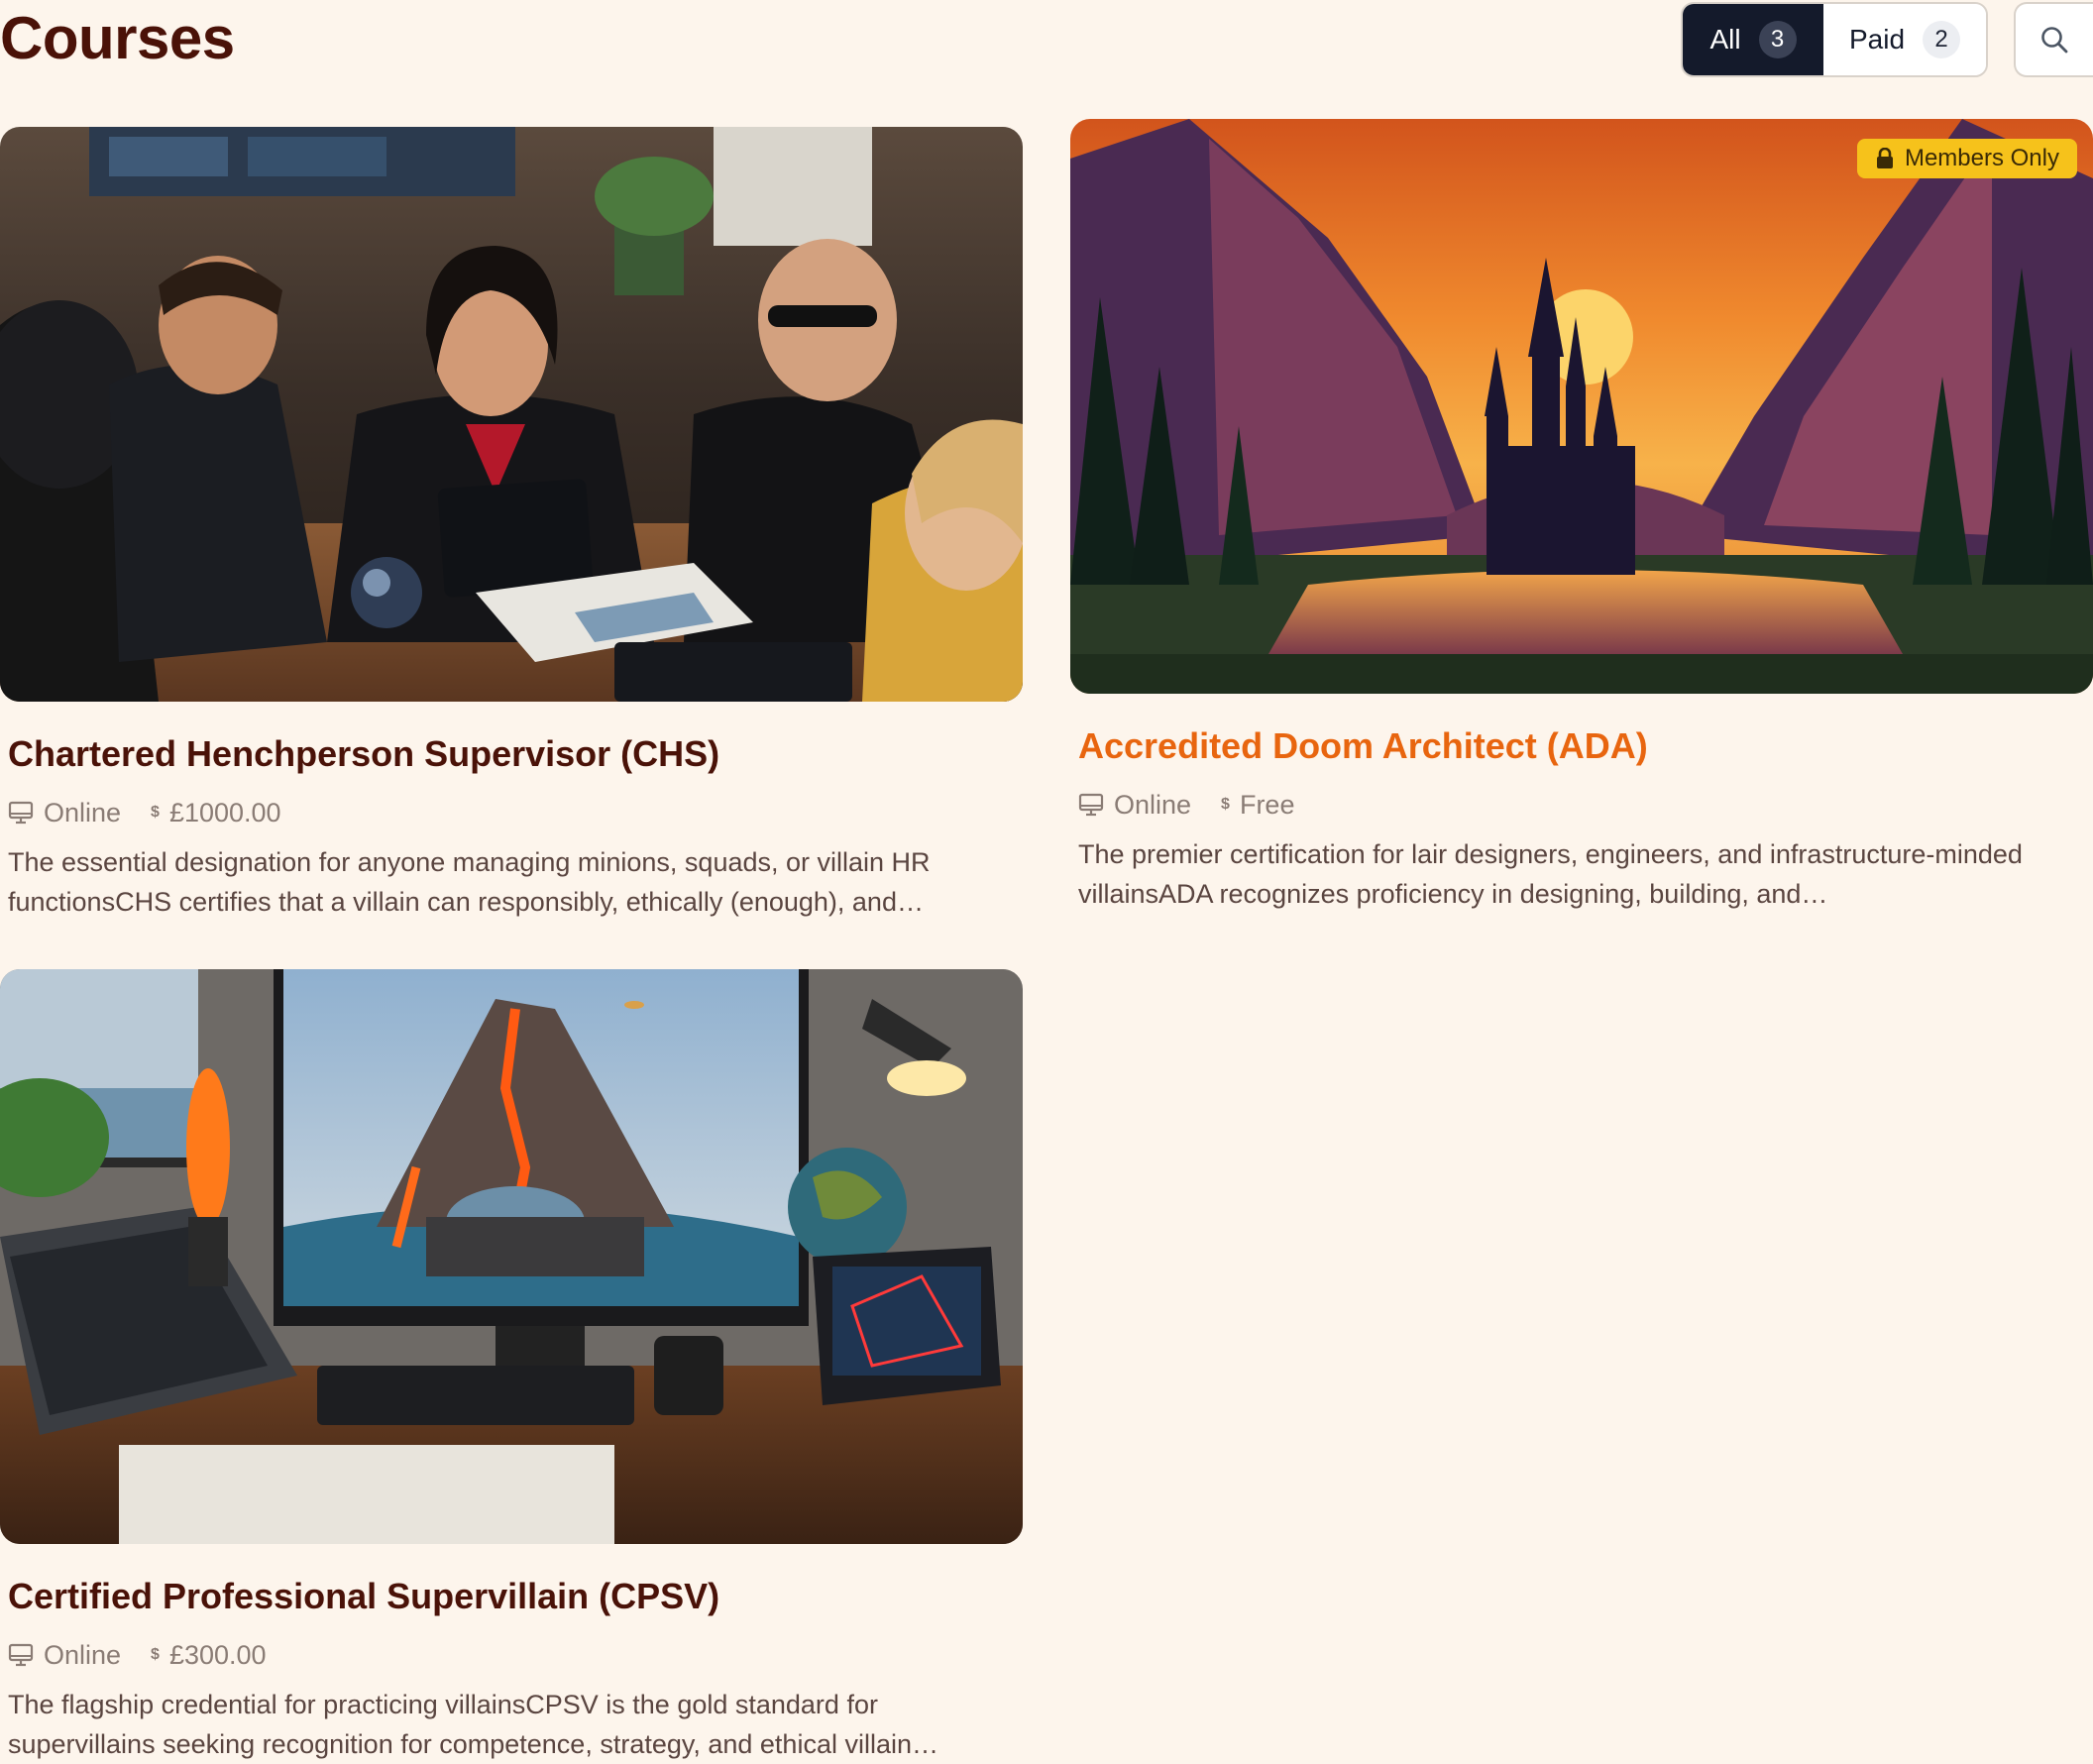 Image resolution: width=2093 pixels, height=1764 pixels. I want to click on filter-paid-button: Paid 2, so click(1904, 39).